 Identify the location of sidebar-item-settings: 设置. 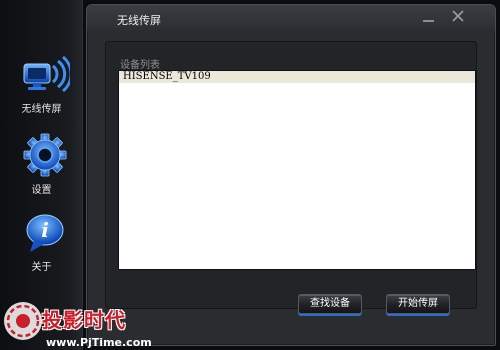
(41, 168).